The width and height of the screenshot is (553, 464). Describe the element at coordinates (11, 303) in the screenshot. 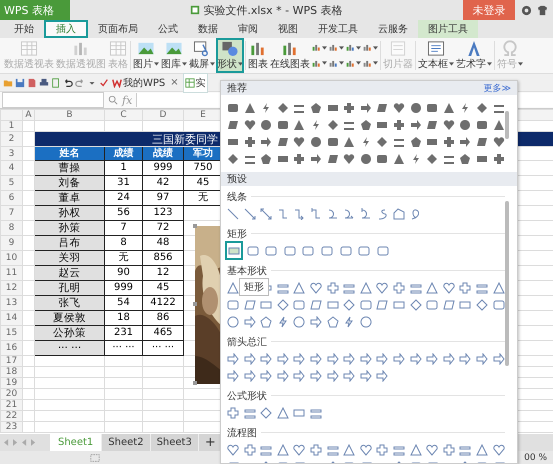

I see `row-header: 13` at that location.